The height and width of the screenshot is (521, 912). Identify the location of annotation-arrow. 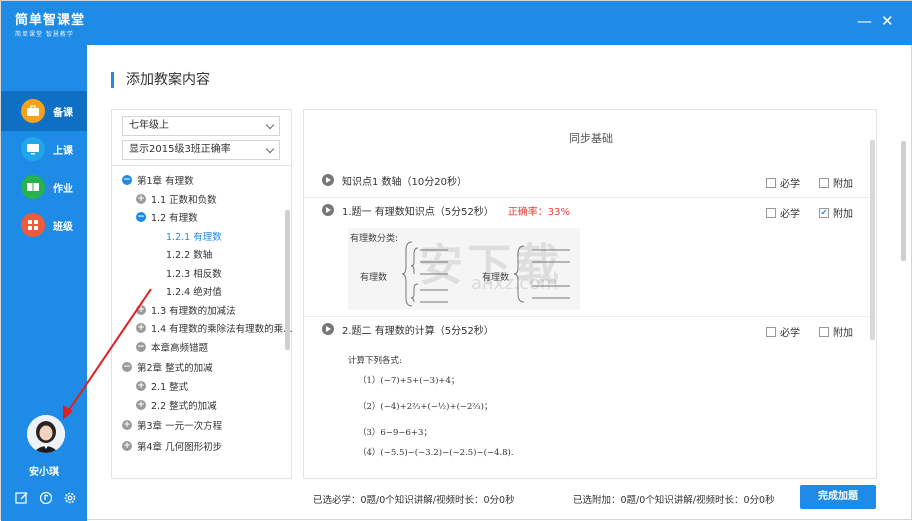
(107, 354).